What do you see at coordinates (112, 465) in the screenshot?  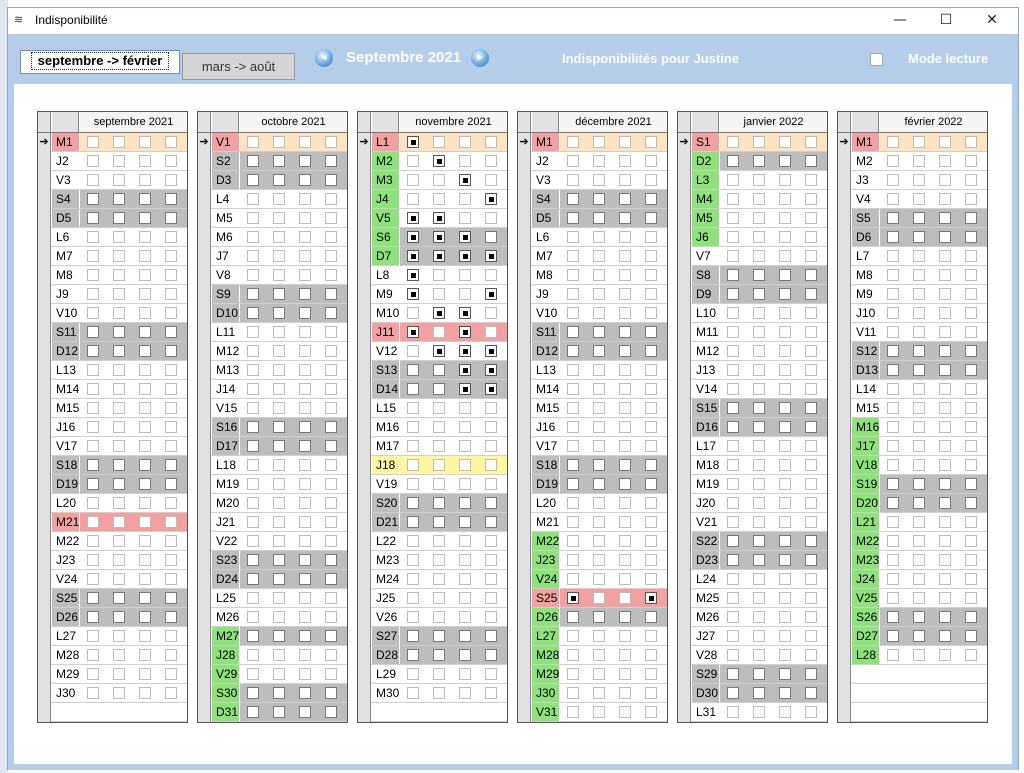 I see `day-row: S18` at bounding box center [112, 465].